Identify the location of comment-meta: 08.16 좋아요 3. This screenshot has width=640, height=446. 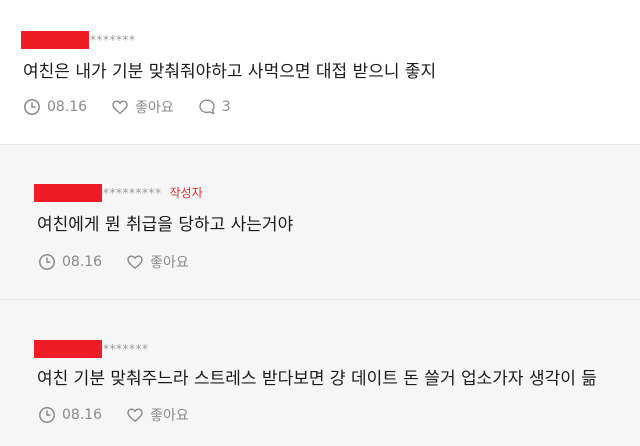
(139, 107).